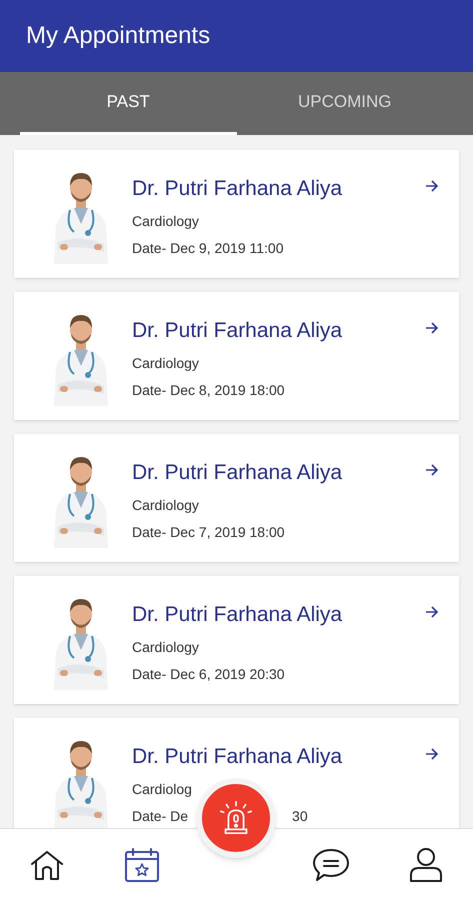  I want to click on appointment-card: Dr. Putri Farhana Aliya Cardiology Date- Dec 6, 2019 20:30, so click(236, 640).